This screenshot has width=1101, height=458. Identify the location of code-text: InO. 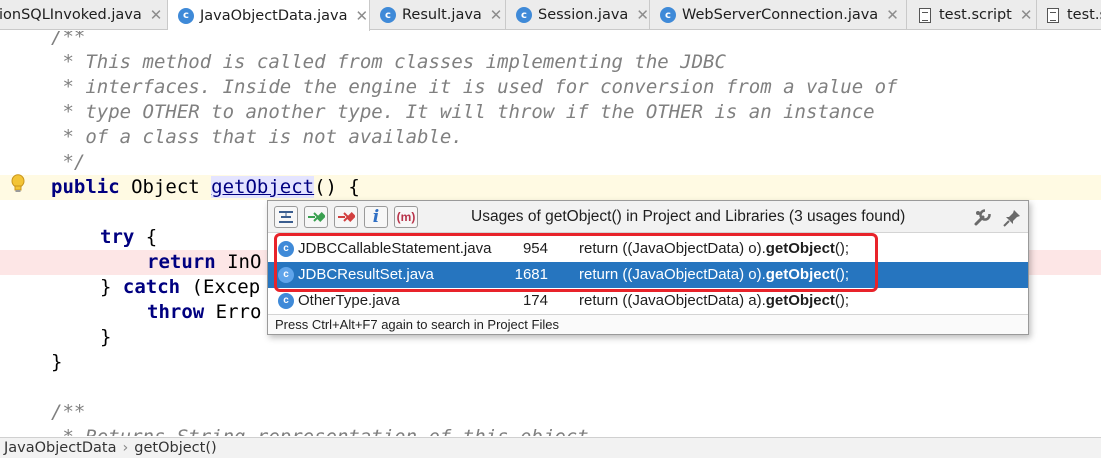
(238, 262).